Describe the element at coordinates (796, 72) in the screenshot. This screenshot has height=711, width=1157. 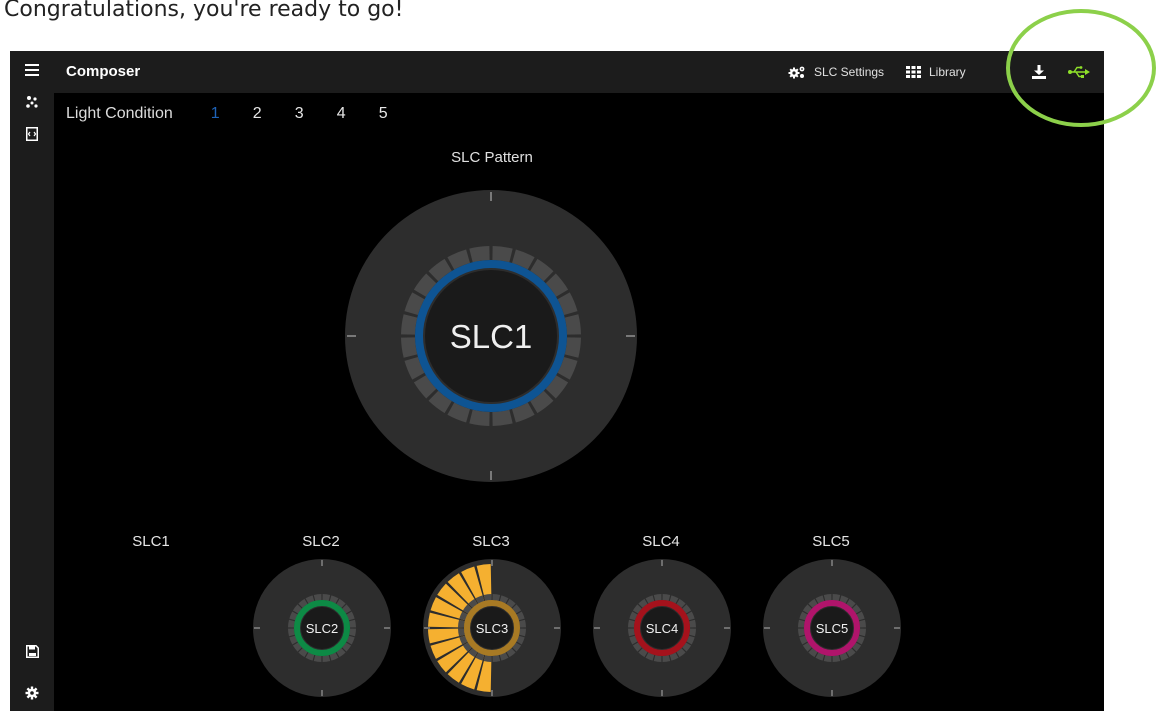
I see `gears-icon` at that location.